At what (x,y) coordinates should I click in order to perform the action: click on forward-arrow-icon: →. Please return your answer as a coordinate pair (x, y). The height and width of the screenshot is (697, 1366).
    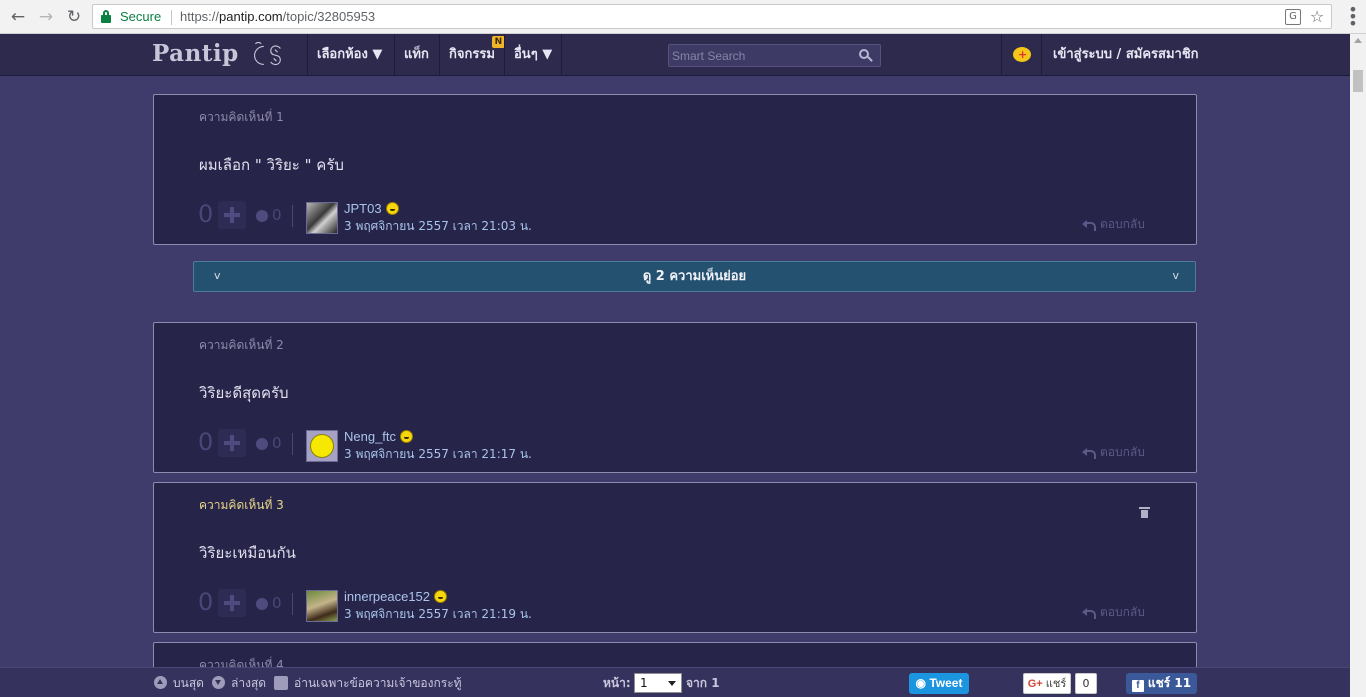
    Looking at the image, I should click on (46, 17).